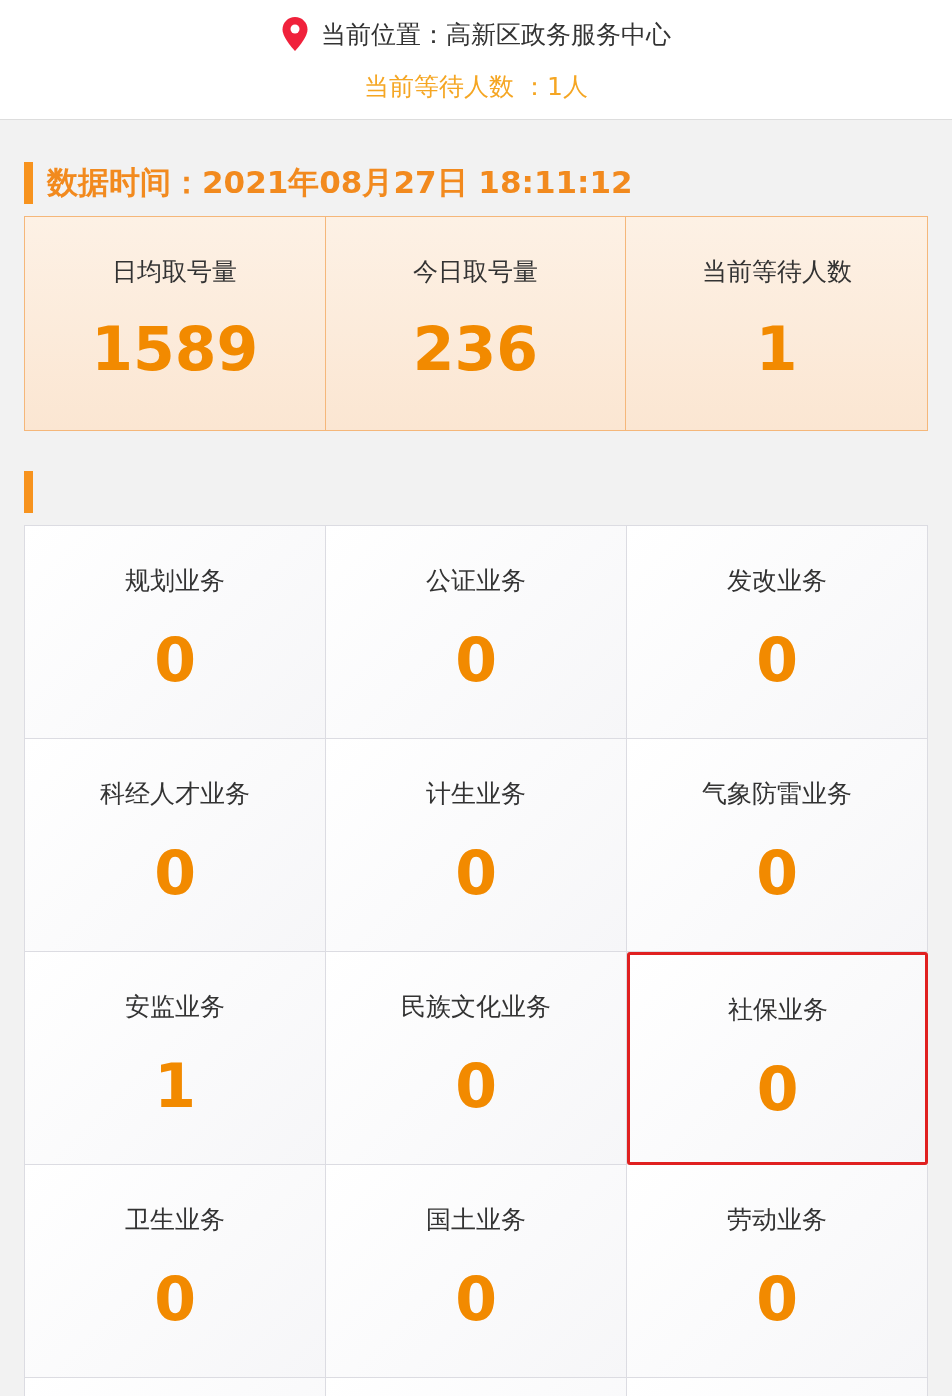  What do you see at coordinates (340, 182) in the screenshot?
I see `data-time-text: 数据时间：2021年08月27日 18:11:12` at bounding box center [340, 182].